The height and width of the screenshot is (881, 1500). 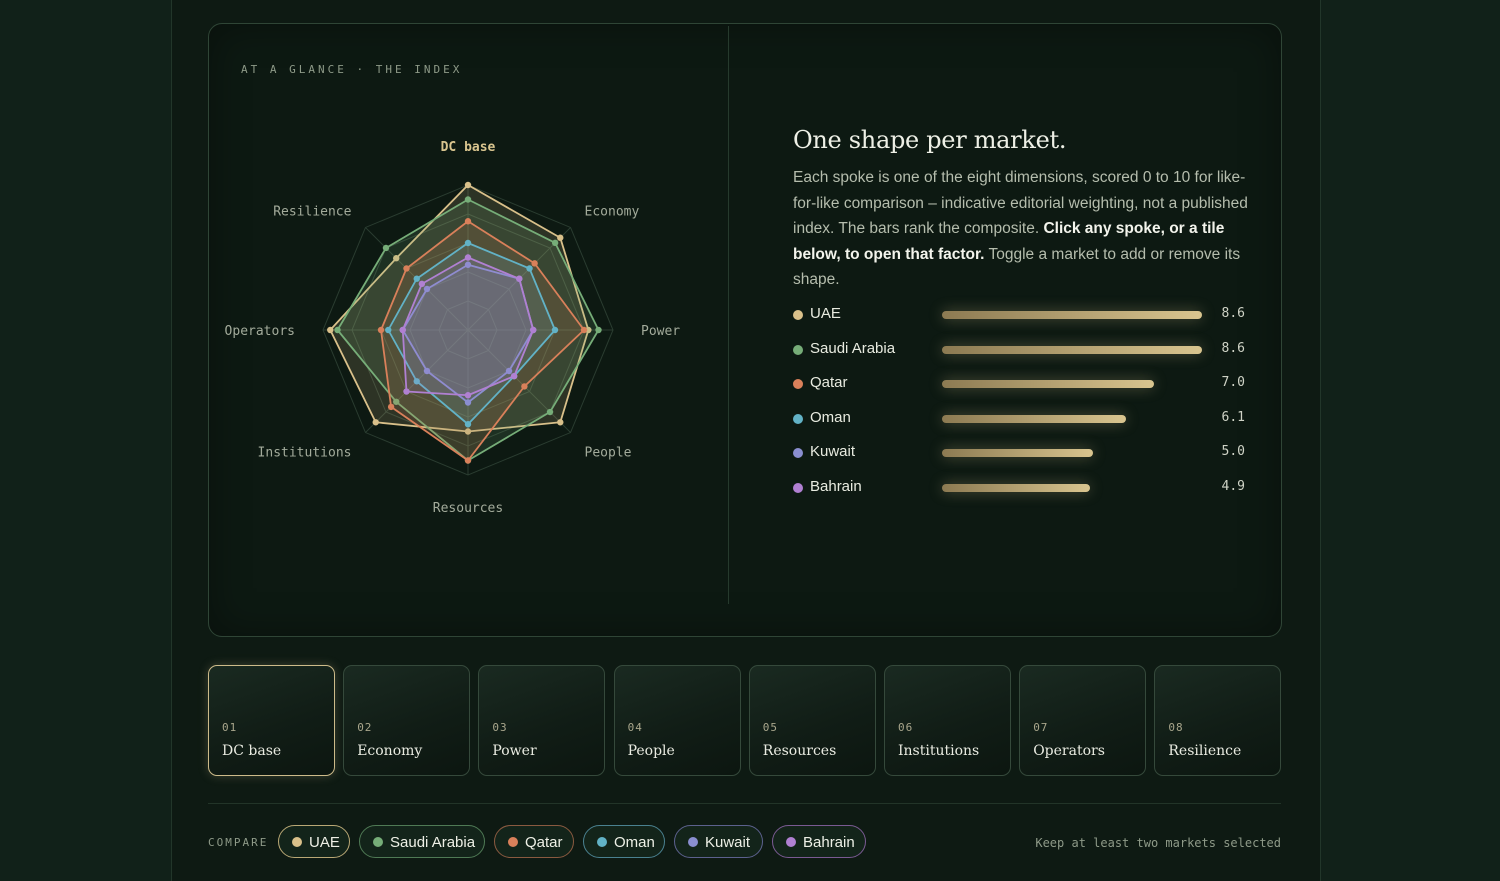 I want to click on factor-tile-dc-base: 01 DC base, so click(x=271, y=720).